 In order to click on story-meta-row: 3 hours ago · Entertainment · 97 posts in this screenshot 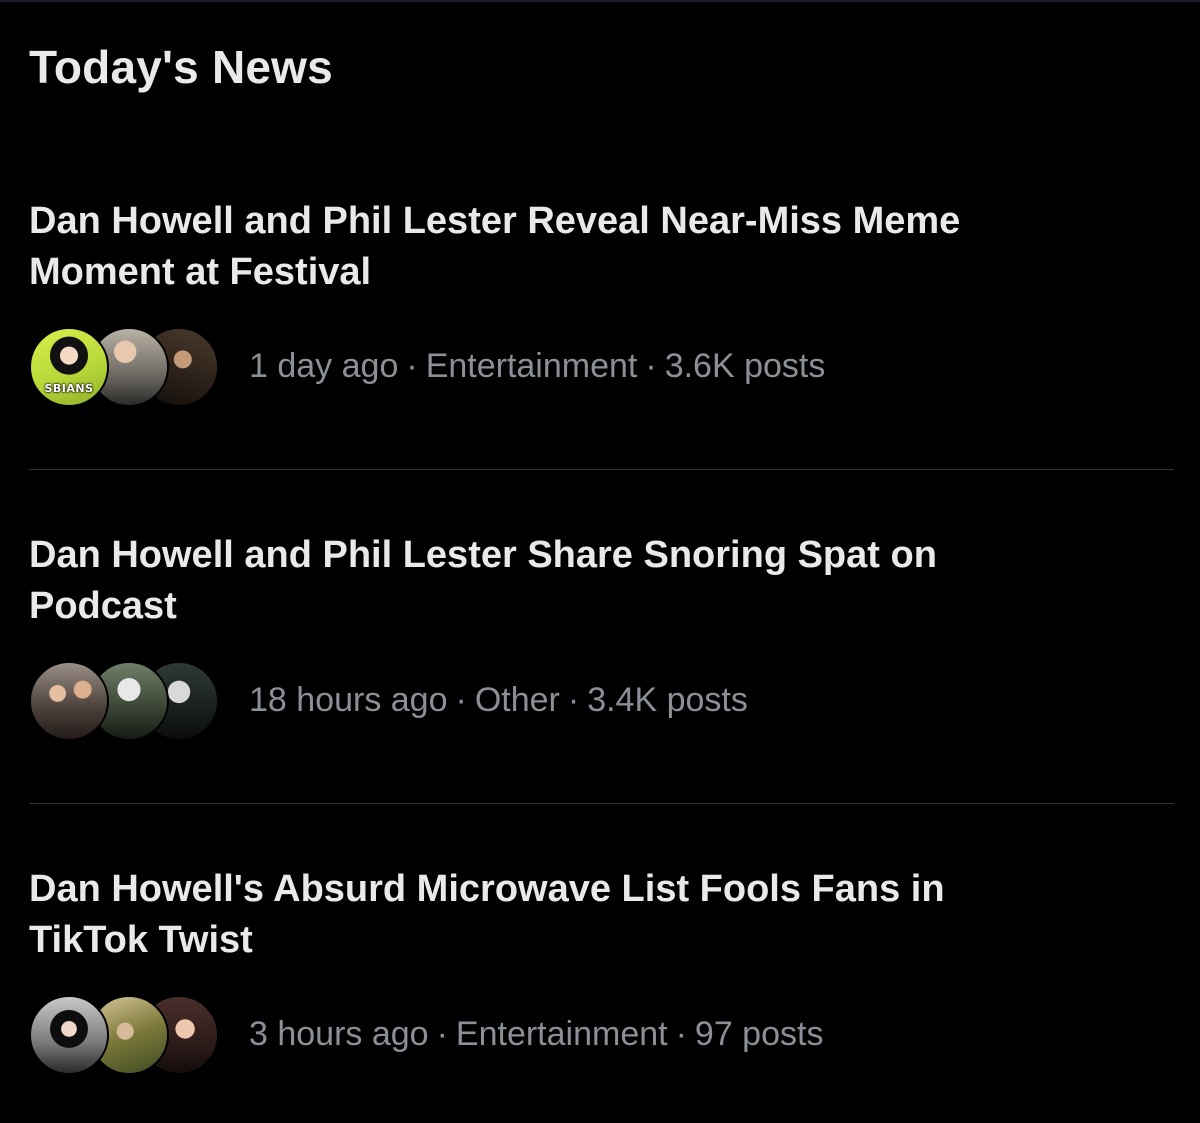, I will do `click(426, 1034)`.